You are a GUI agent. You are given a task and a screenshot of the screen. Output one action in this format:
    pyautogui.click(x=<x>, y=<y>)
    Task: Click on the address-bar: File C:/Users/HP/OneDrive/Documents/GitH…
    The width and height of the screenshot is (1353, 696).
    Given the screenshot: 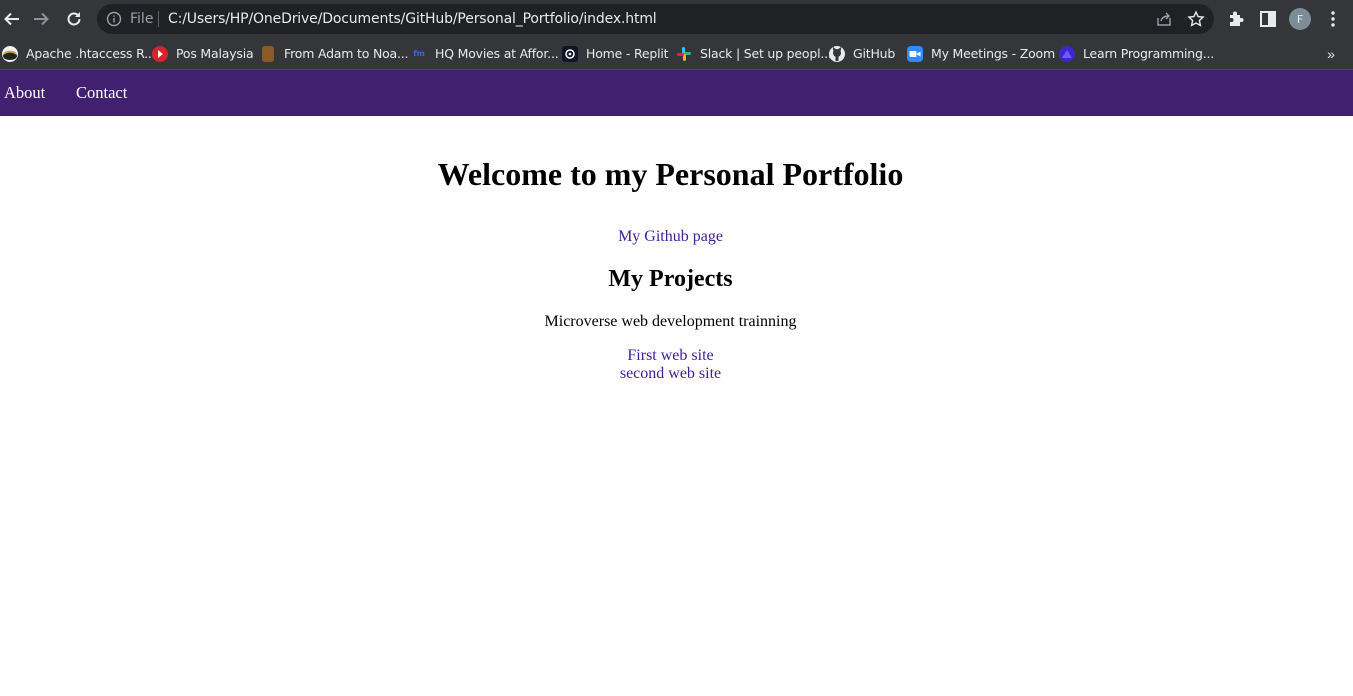 What is the action you would take?
    pyautogui.click(x=655, y=19)
    